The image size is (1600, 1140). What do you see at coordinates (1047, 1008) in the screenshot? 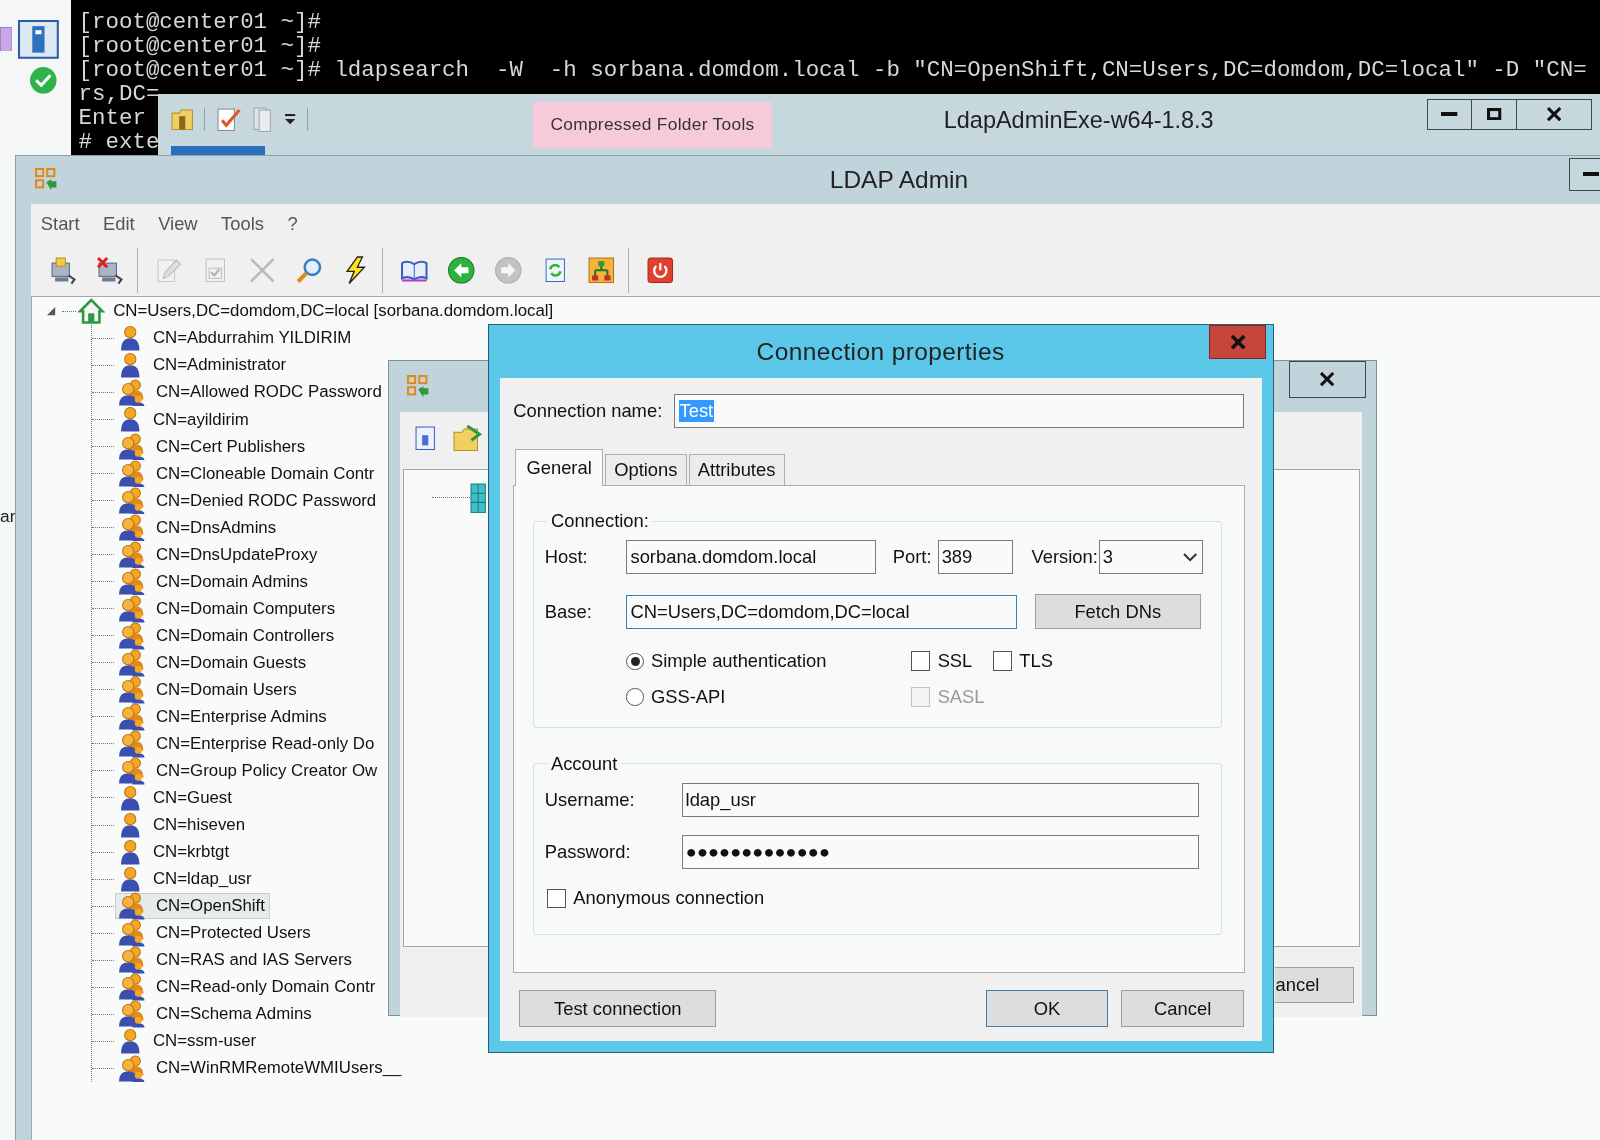
I see `ok-button: OK` at bounding box center [1047, 1008].